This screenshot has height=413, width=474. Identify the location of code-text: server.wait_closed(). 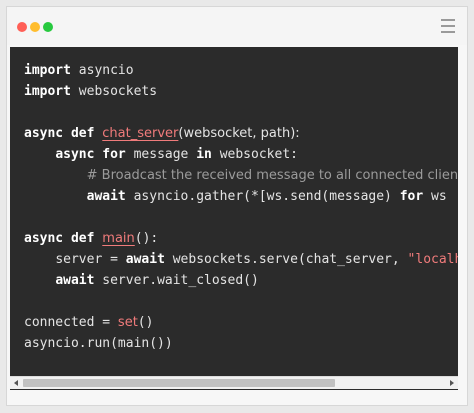
(176, 280).